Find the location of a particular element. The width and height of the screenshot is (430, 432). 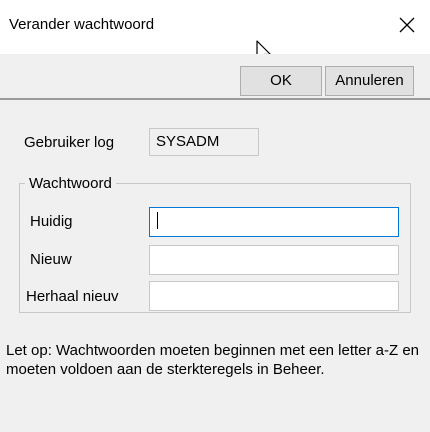

user-label: Gebruiker log is located at coordinates (69, 142).